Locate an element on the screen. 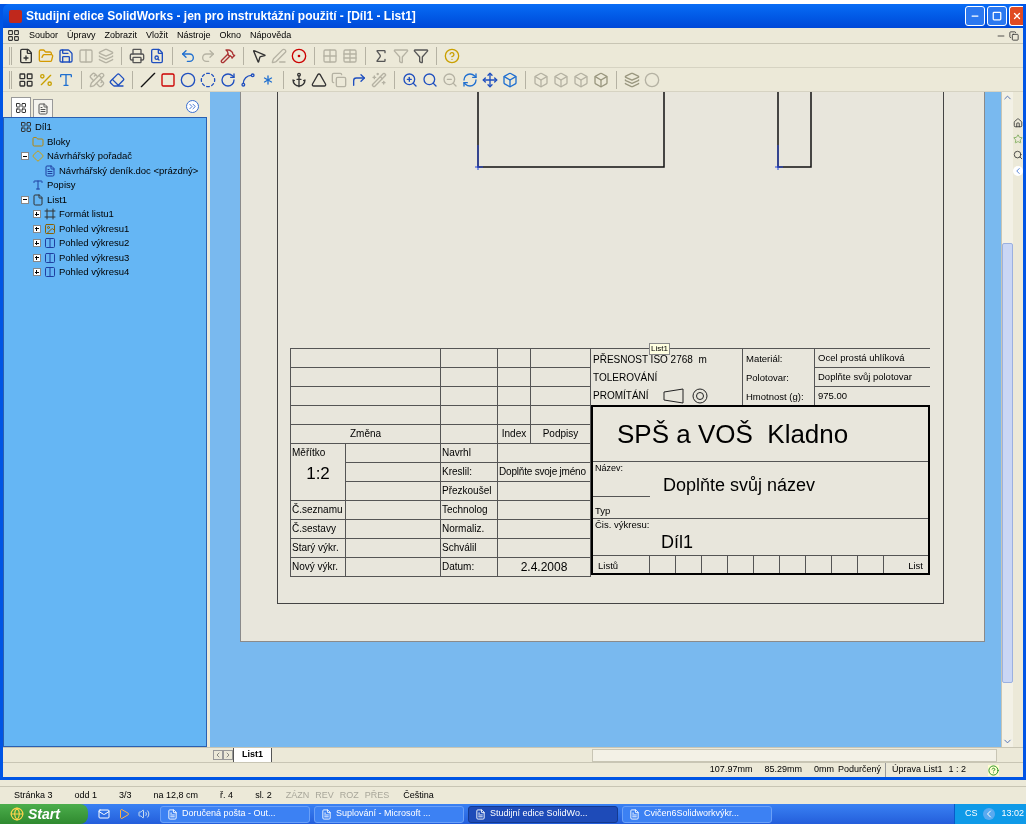  tree-item: Pohled výkresu4 is located at coordinates (94, 272).